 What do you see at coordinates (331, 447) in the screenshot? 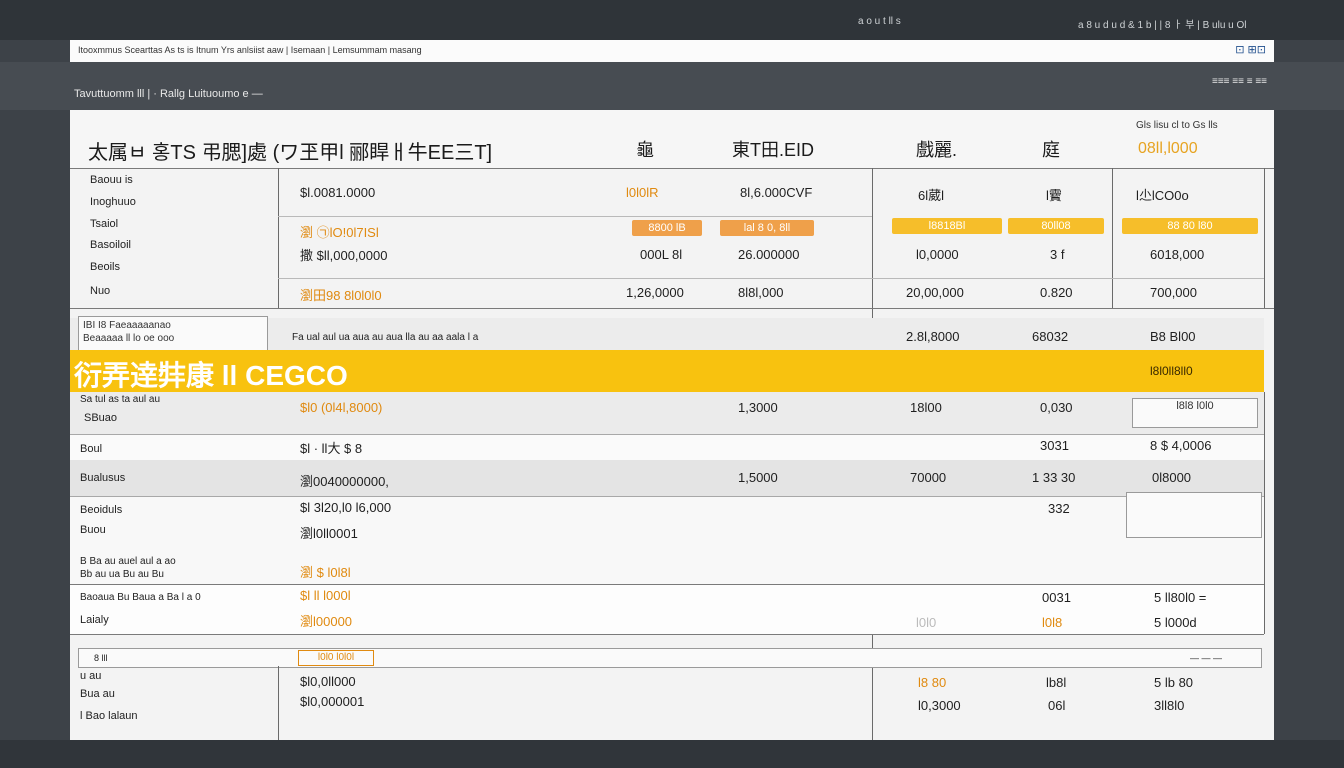
I see `table-cell: $l · ll大 $ 8` at bounding box center [331, 447].